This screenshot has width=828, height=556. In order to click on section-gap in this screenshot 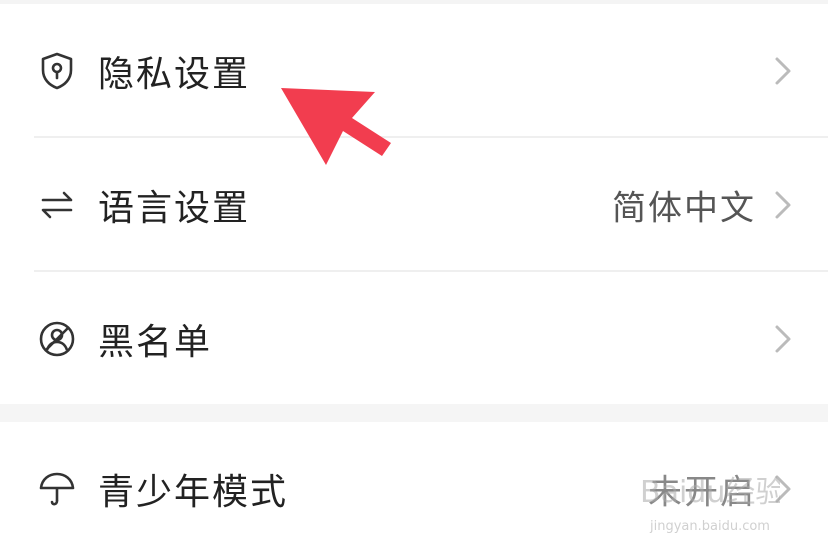, I will do `click(414, 413)`.